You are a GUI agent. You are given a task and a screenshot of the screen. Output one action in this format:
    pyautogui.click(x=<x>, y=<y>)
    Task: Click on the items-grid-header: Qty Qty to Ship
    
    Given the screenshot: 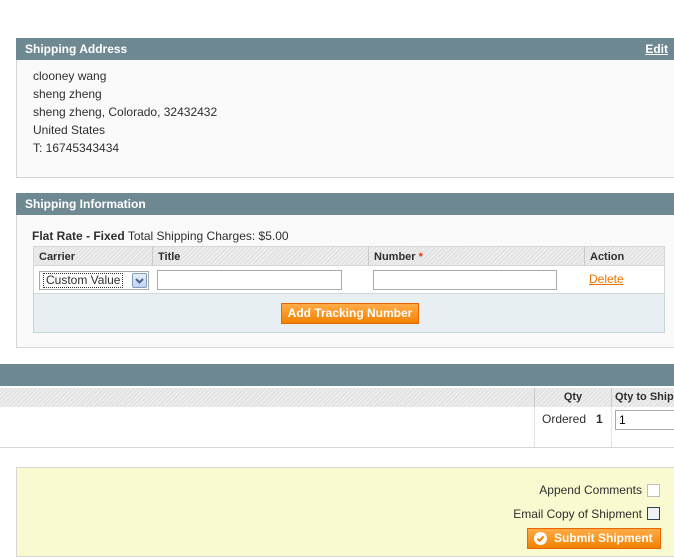 What is the action you would take?
    pyautogui.click(x=337, y=397)
    